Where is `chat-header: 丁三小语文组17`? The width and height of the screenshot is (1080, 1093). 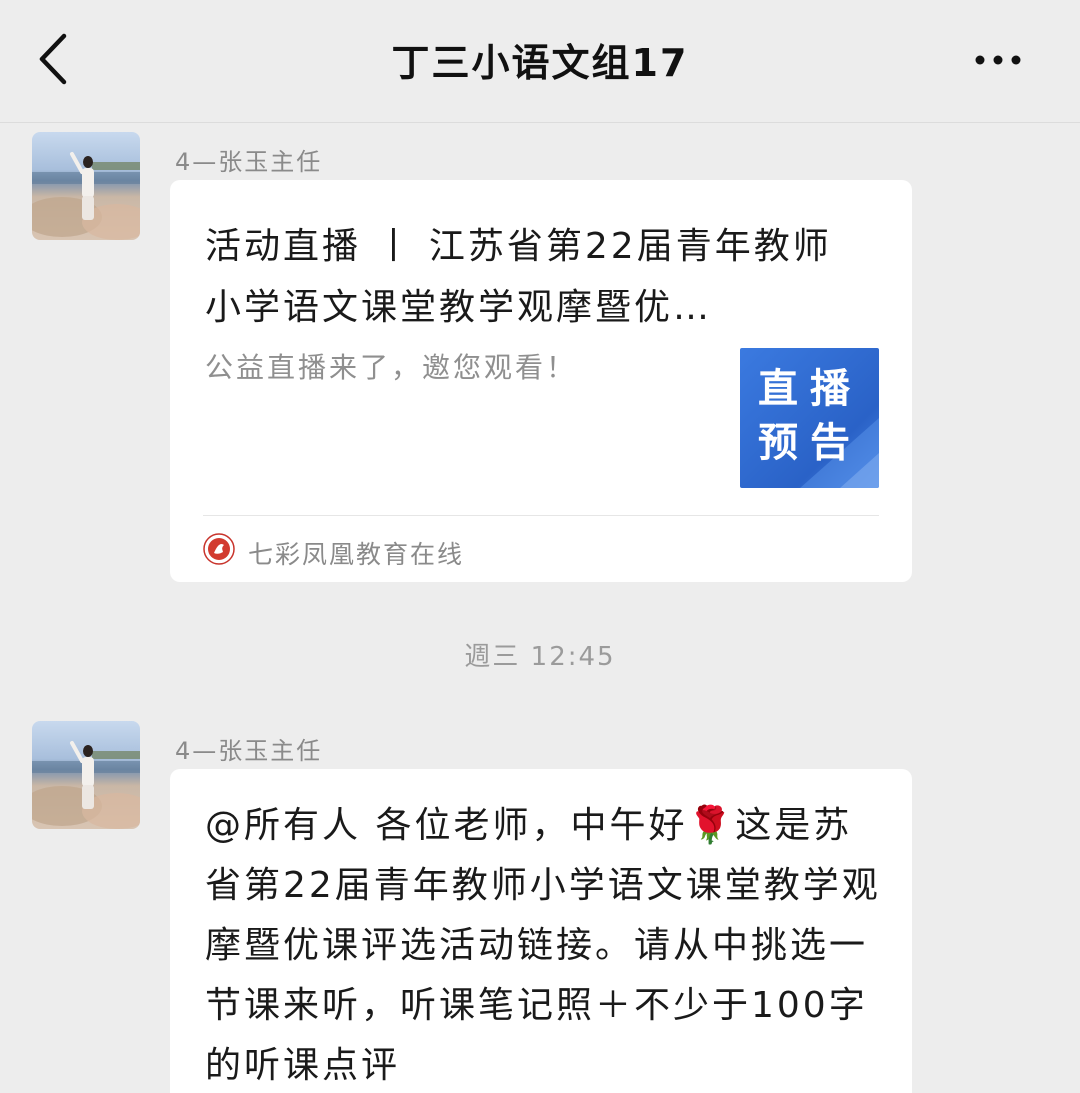
chat-header: 丁三小语文组17 is located at coordinates (540, 61).